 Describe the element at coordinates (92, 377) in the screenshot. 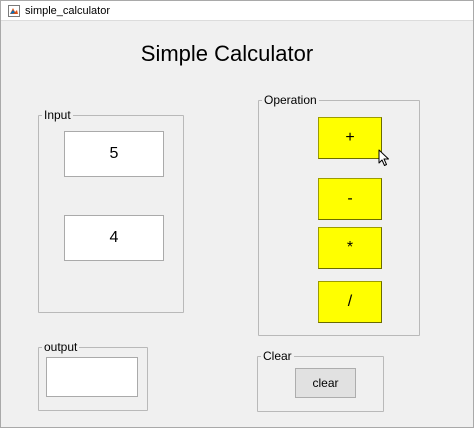

I see `output-field` at that location.